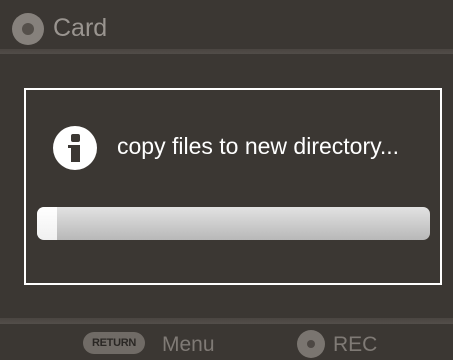  I want to click on footer-bar: RETURN Menu REC, so click(226, 342).